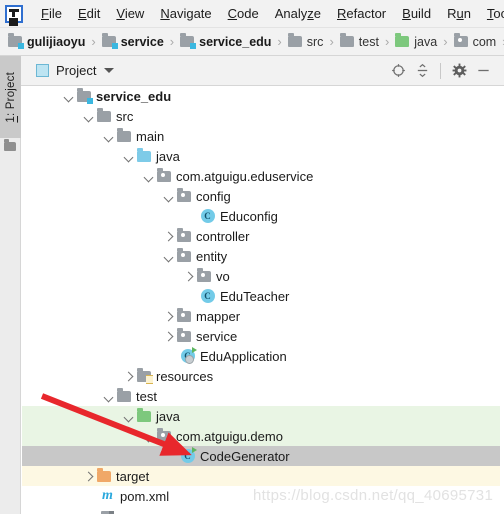  I want to click on tree-row-educonfig: C Educonfig, so click(263, 216).